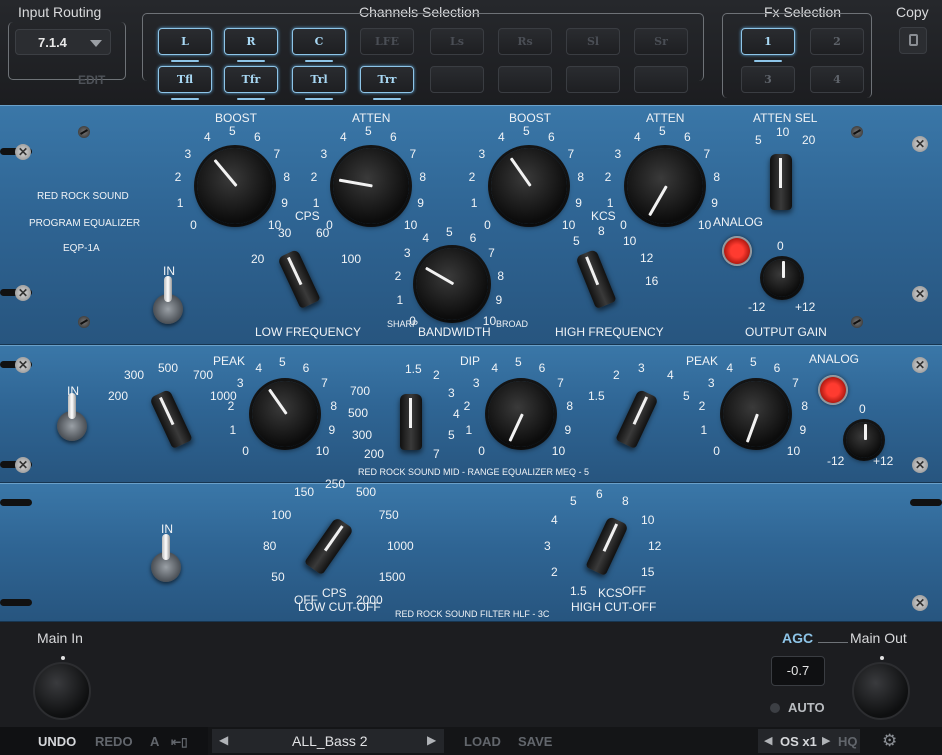 The height and width of the screenshot is (755, 942). What do you see at coordinates (768, 740) in the screenshot?
I see `os-prev-icon: ◀` at bounding box center [768, 740].